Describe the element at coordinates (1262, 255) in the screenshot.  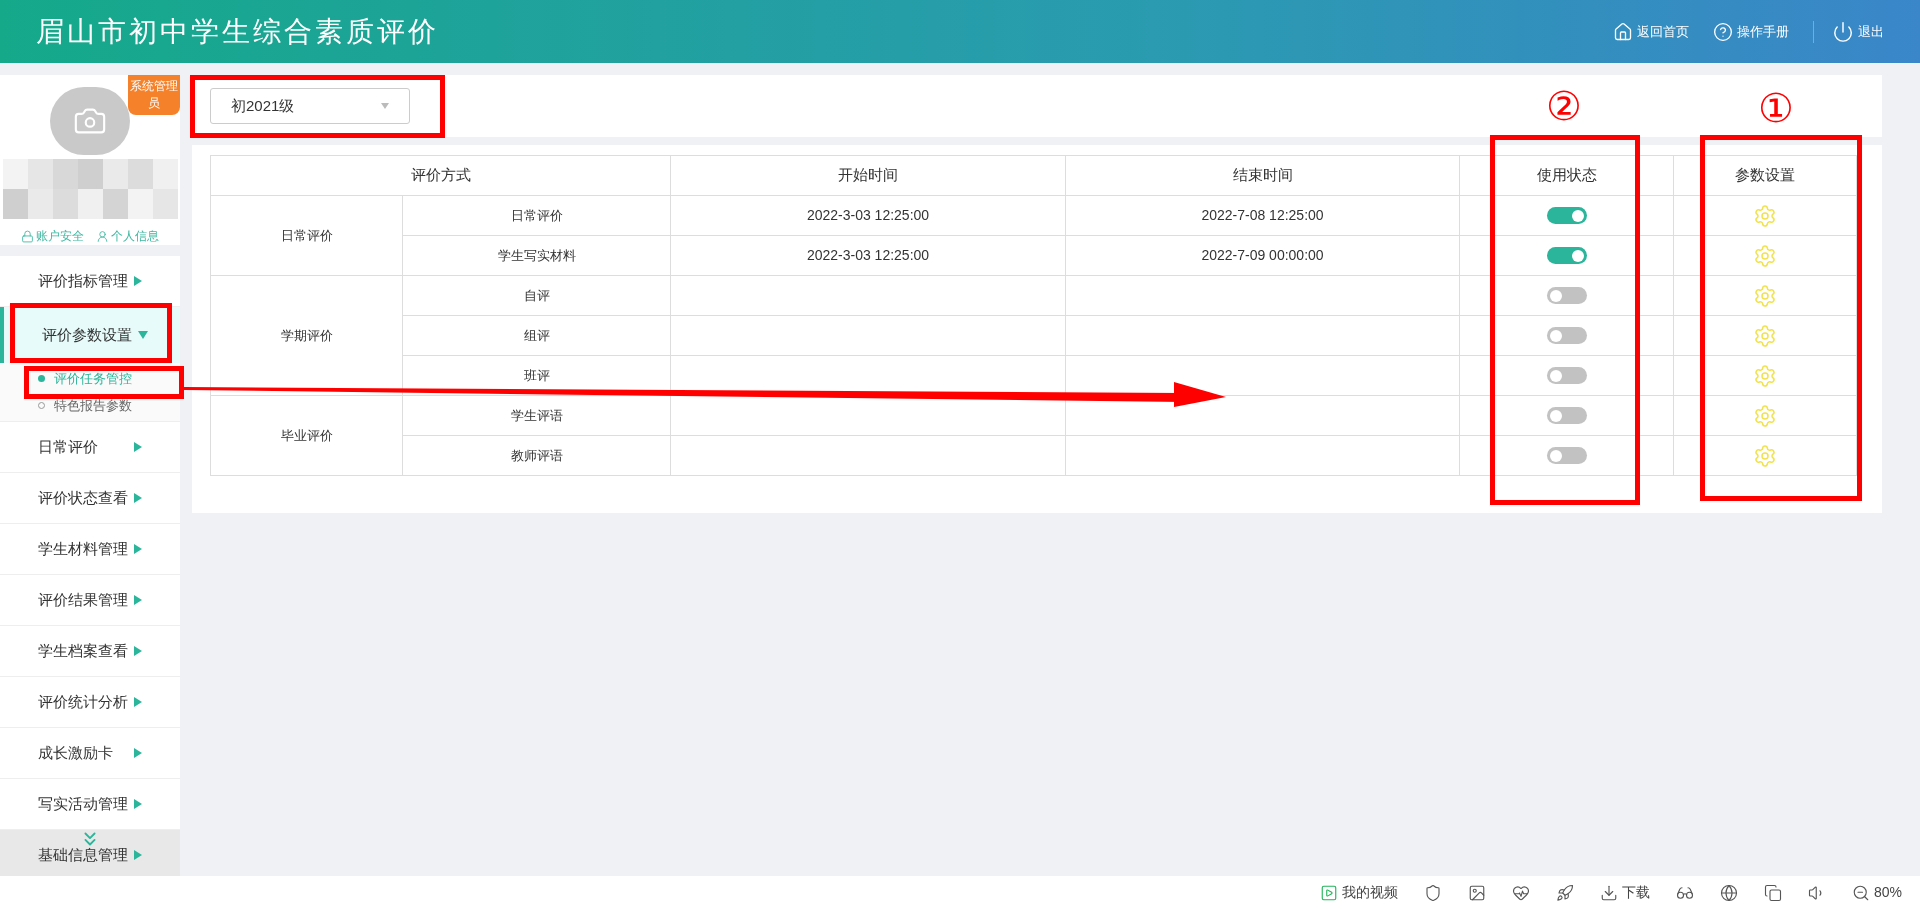
I see `table-cell: 2022-7-09 00:00:00` at that location.